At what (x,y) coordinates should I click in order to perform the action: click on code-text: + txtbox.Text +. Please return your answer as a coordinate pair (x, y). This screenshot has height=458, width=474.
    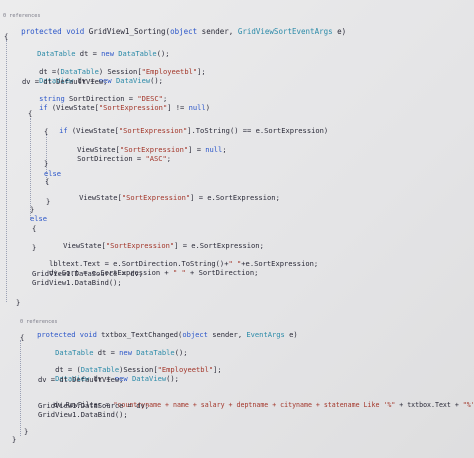
    Looking at the image, I should click on (429, 405).